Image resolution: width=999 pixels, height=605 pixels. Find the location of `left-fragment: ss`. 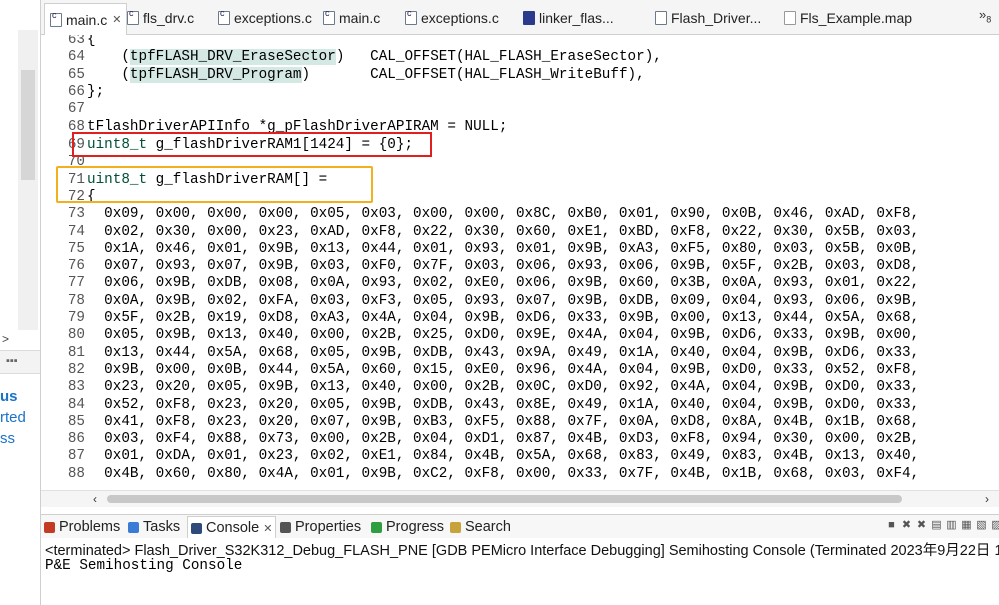

left-fragment: ss is located at coordinates (7, 438).